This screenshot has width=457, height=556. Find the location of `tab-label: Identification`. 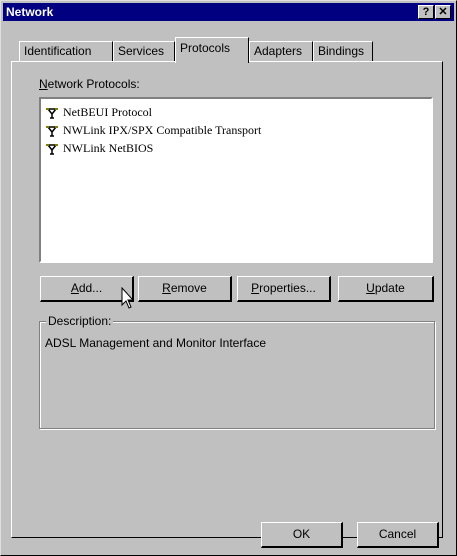

tab-label: Identification is located at coordinates (58, 51).